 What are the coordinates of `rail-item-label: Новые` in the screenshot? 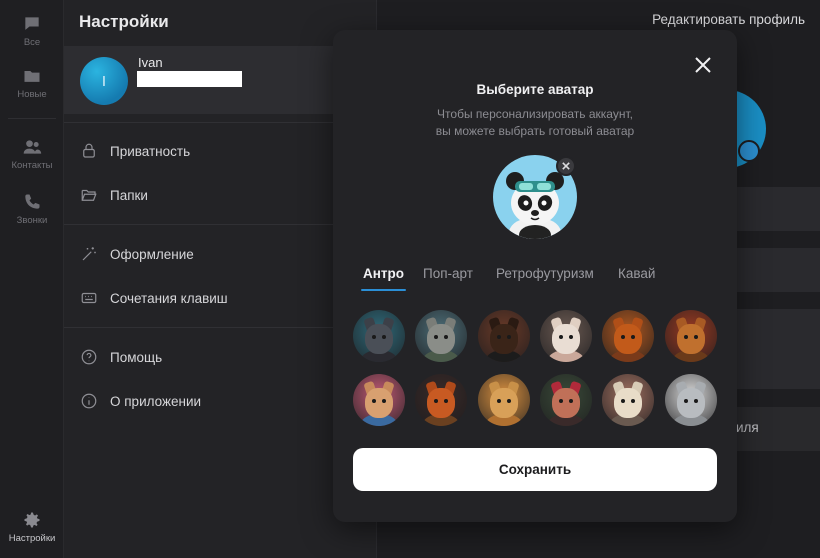 It's located at (32, 94).